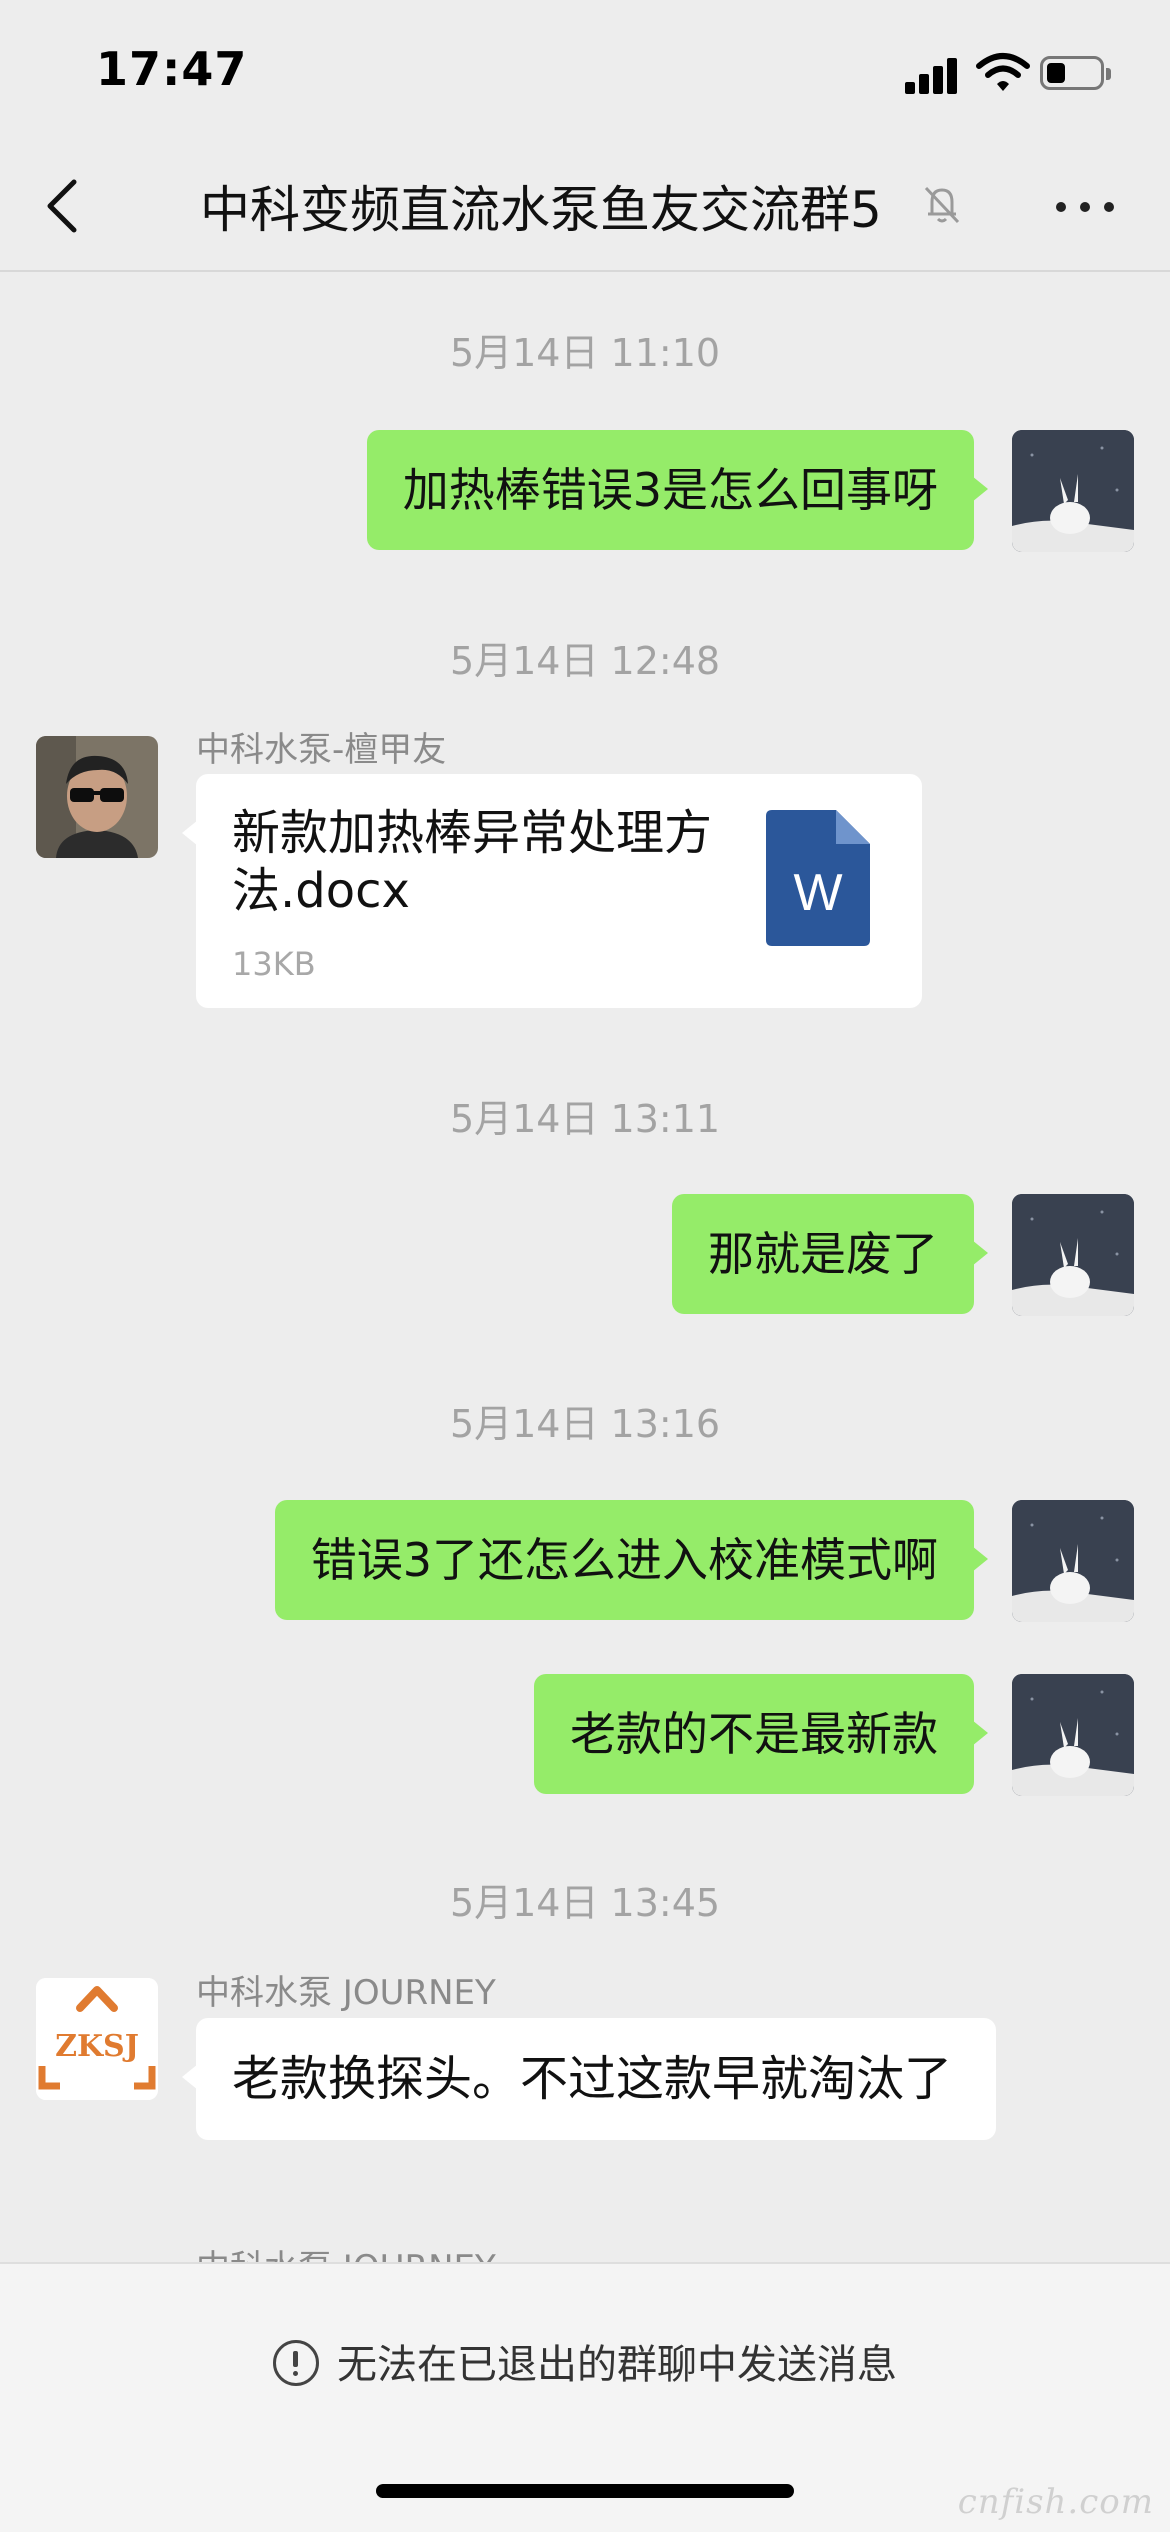 Image resolution: width=1170 pixels, height=2532 pixels. I want to click on outgoing-message: 老款的不是最新款, so click(761, 1734).